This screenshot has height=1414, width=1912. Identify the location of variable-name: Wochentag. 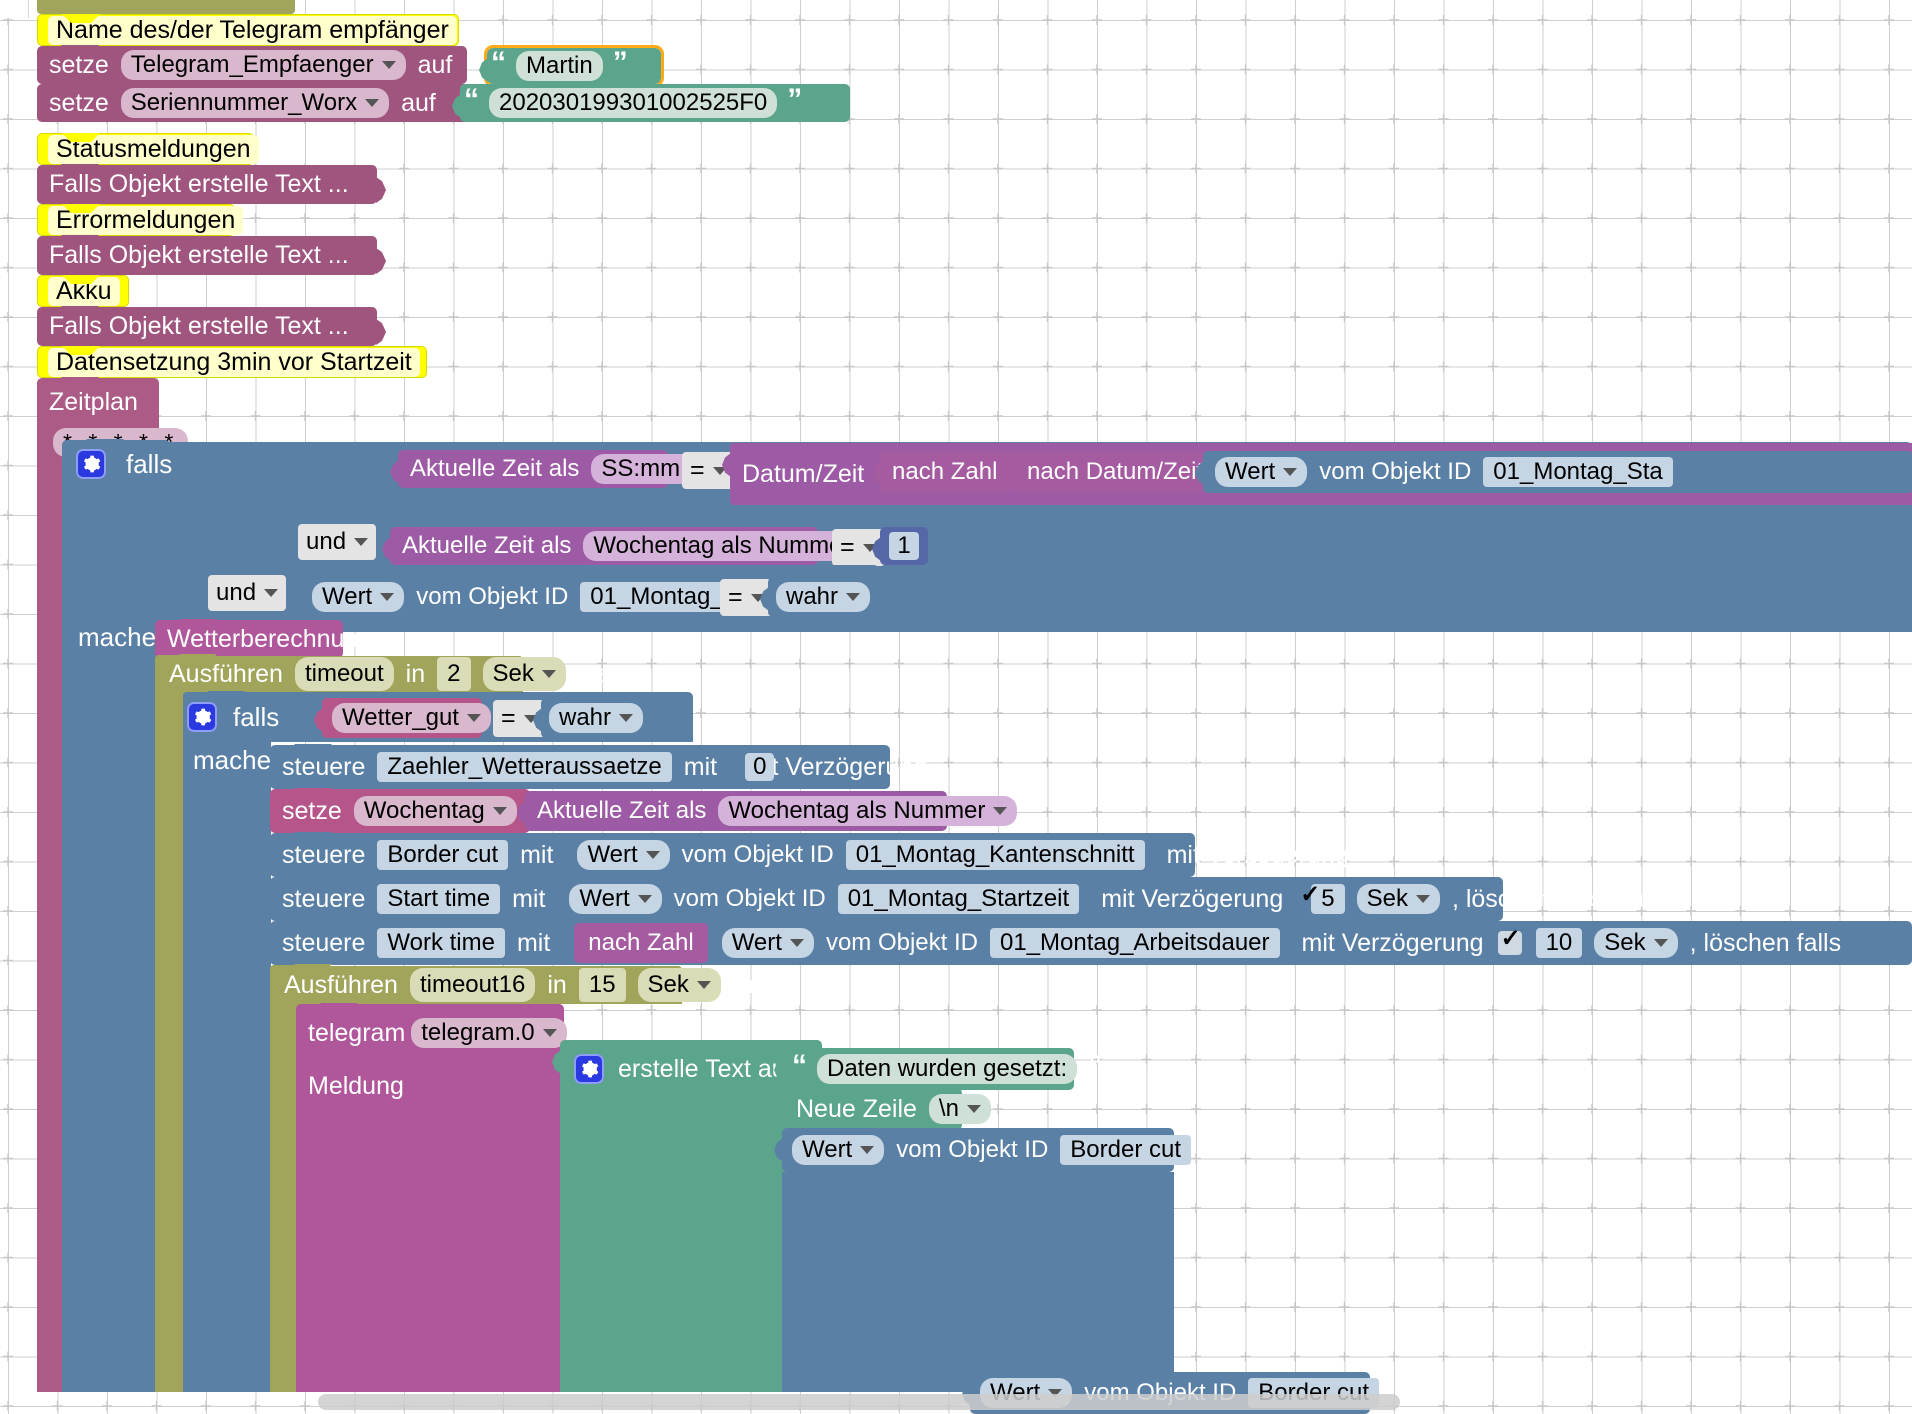
(424, 810).